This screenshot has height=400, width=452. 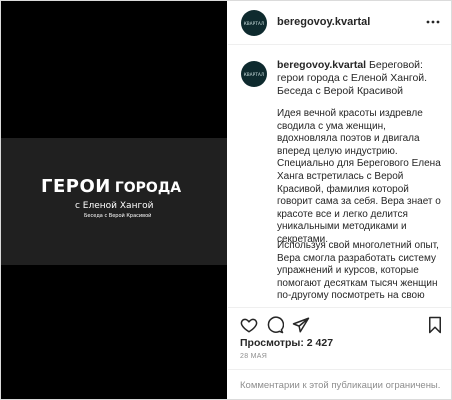 I want to click on bookmark-icon, so click(x=435, y=325).